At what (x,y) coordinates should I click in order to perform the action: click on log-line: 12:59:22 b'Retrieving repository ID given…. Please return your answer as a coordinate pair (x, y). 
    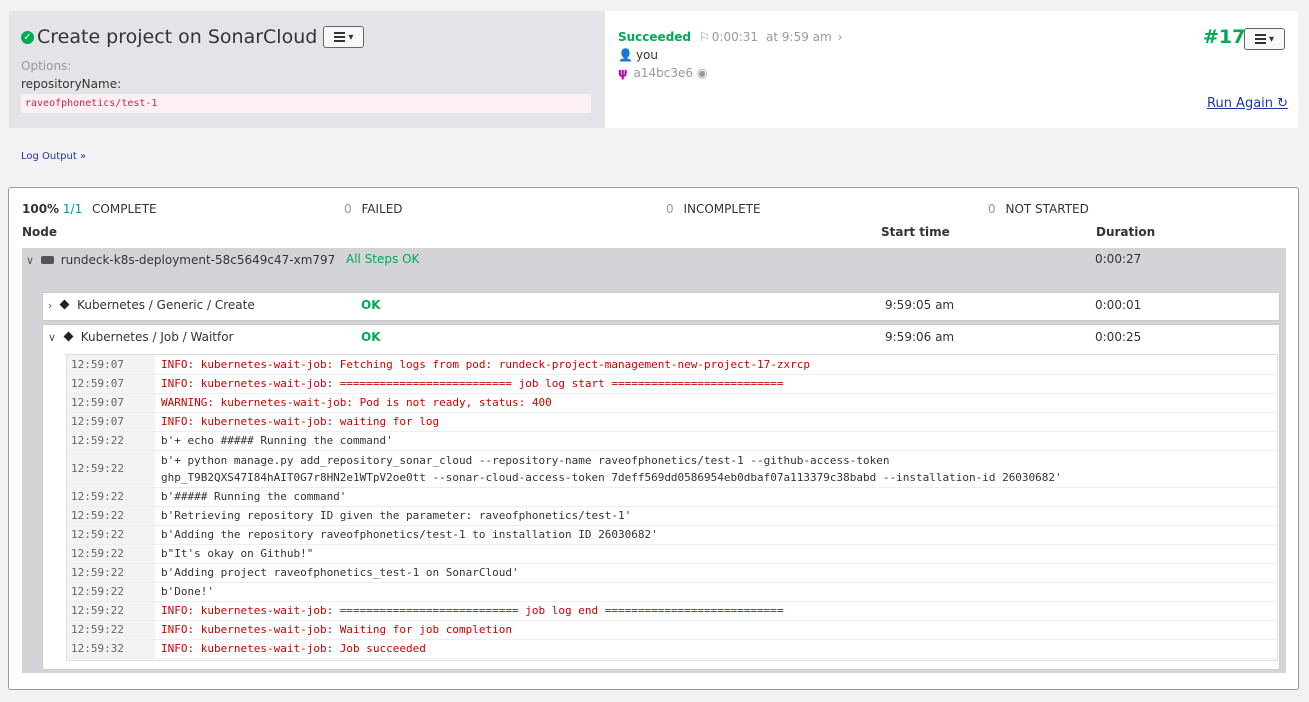
    Looking at the image, I should click on (672, 516).